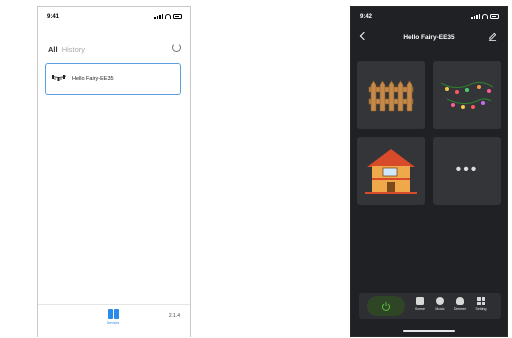  Describe the element at coordinates (460, 309) in the screenshot. I see `dimmer-label: Dimmer` at that location.